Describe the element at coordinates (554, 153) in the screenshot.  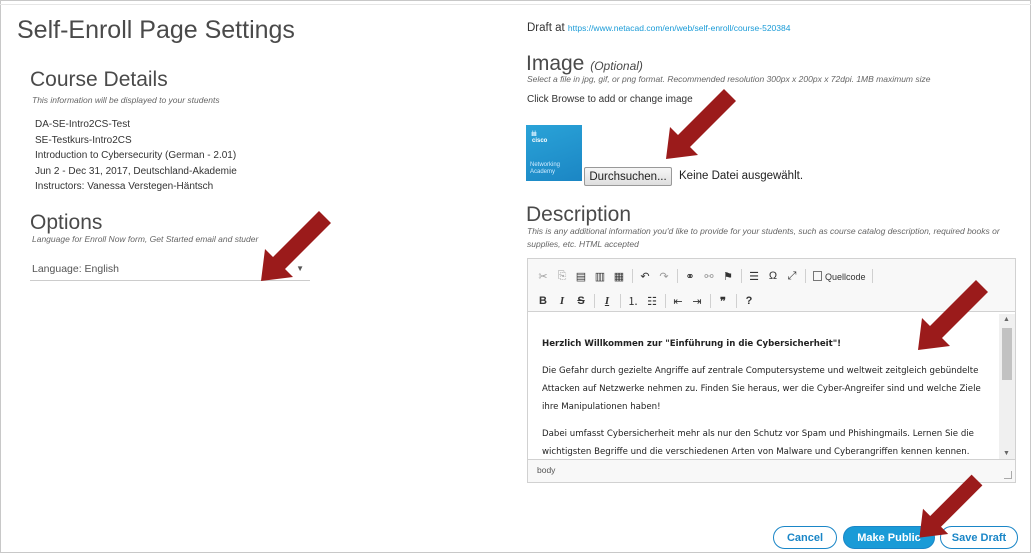
I see `course-image-thumbnail: ılıılı cisco Networking Academy` at that location.